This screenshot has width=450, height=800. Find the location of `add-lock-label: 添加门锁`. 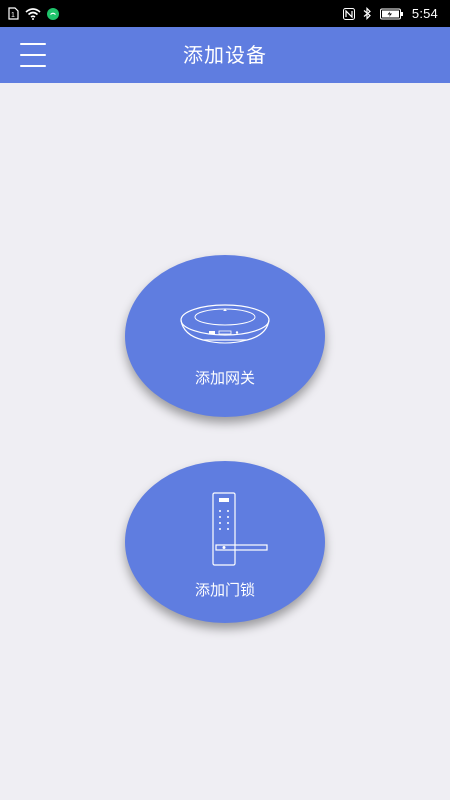

add-lock-label: 添加门锁 is located at coordinates (224, 590).